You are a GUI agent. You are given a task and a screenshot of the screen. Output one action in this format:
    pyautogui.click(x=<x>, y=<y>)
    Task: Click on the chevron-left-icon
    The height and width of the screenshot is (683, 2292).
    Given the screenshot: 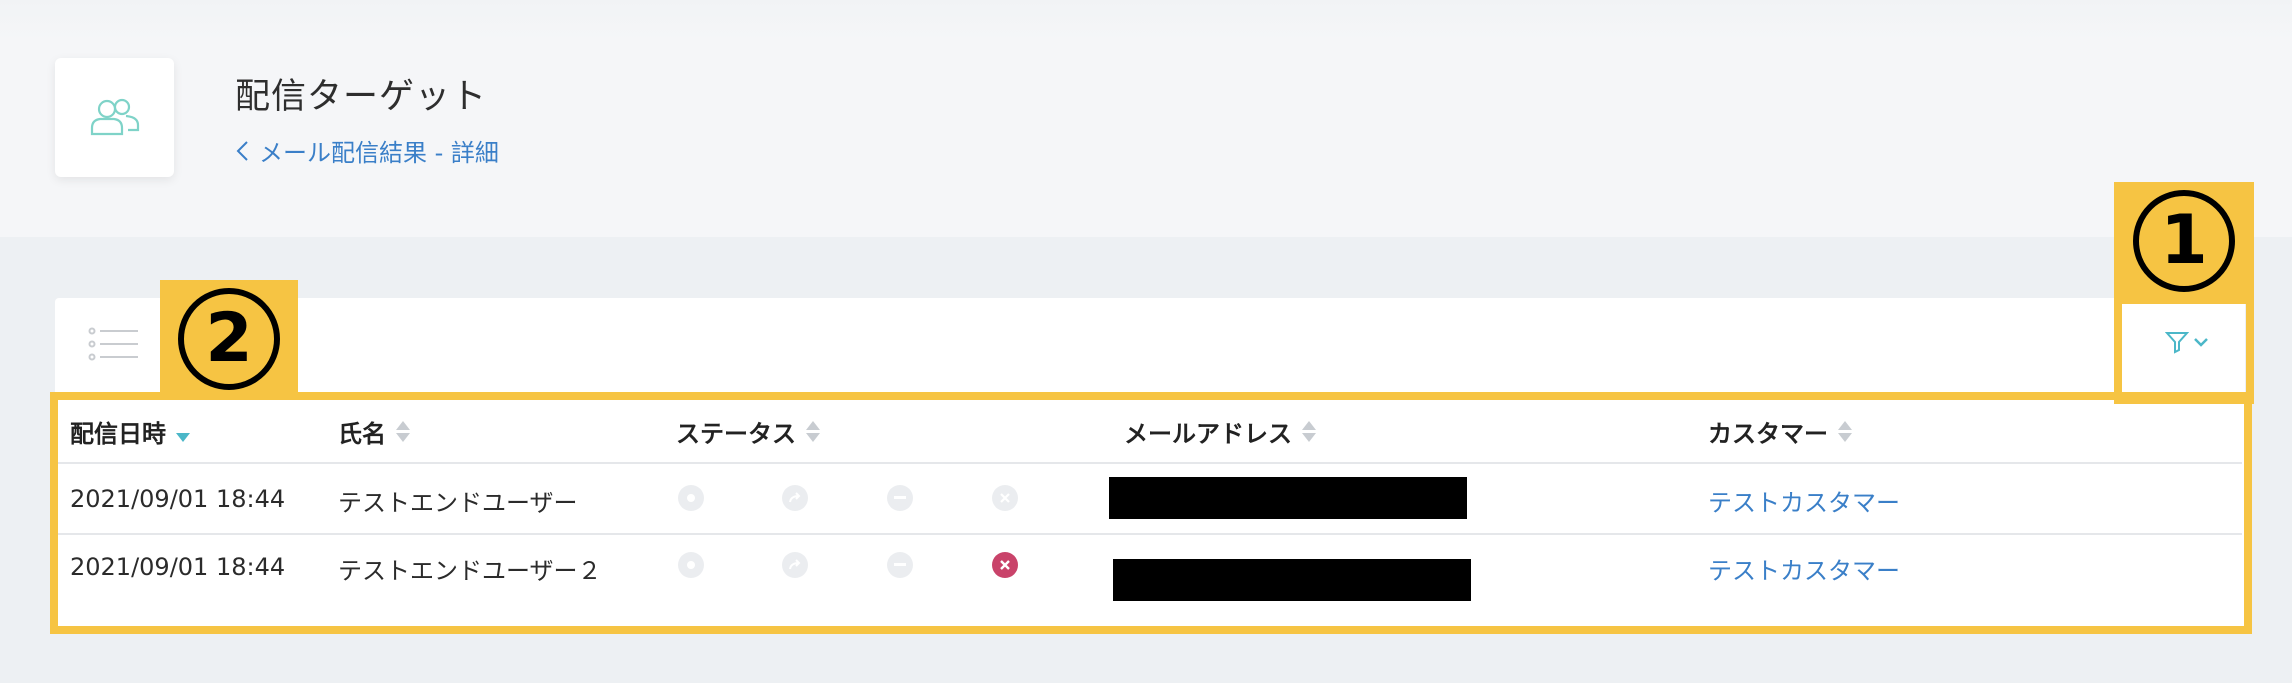 What is the action you would take?
    pyautogui.click(x=242, y=150)
    